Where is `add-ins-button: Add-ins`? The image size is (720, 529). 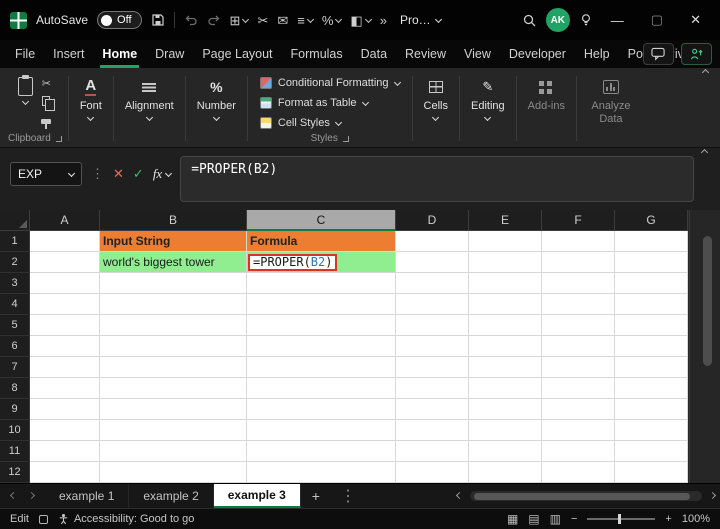
add-ins-button: Add-ins is located at coordinates (546, 108).